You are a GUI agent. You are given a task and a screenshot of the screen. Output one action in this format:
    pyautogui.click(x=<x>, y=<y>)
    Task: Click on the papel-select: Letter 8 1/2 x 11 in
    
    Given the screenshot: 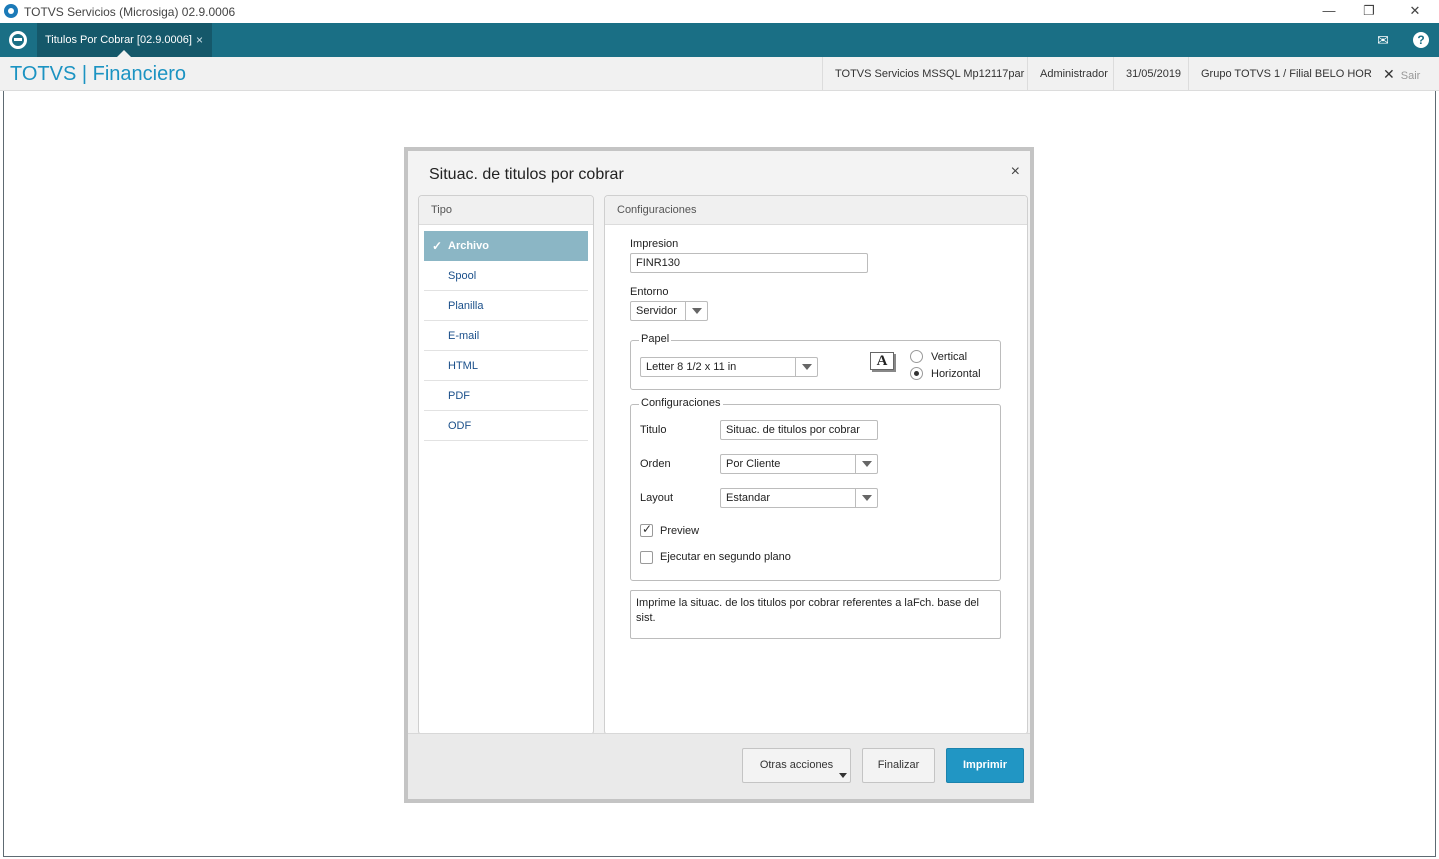 What is the action you would take?
    pyautogui.click(x=729, y=367)
    